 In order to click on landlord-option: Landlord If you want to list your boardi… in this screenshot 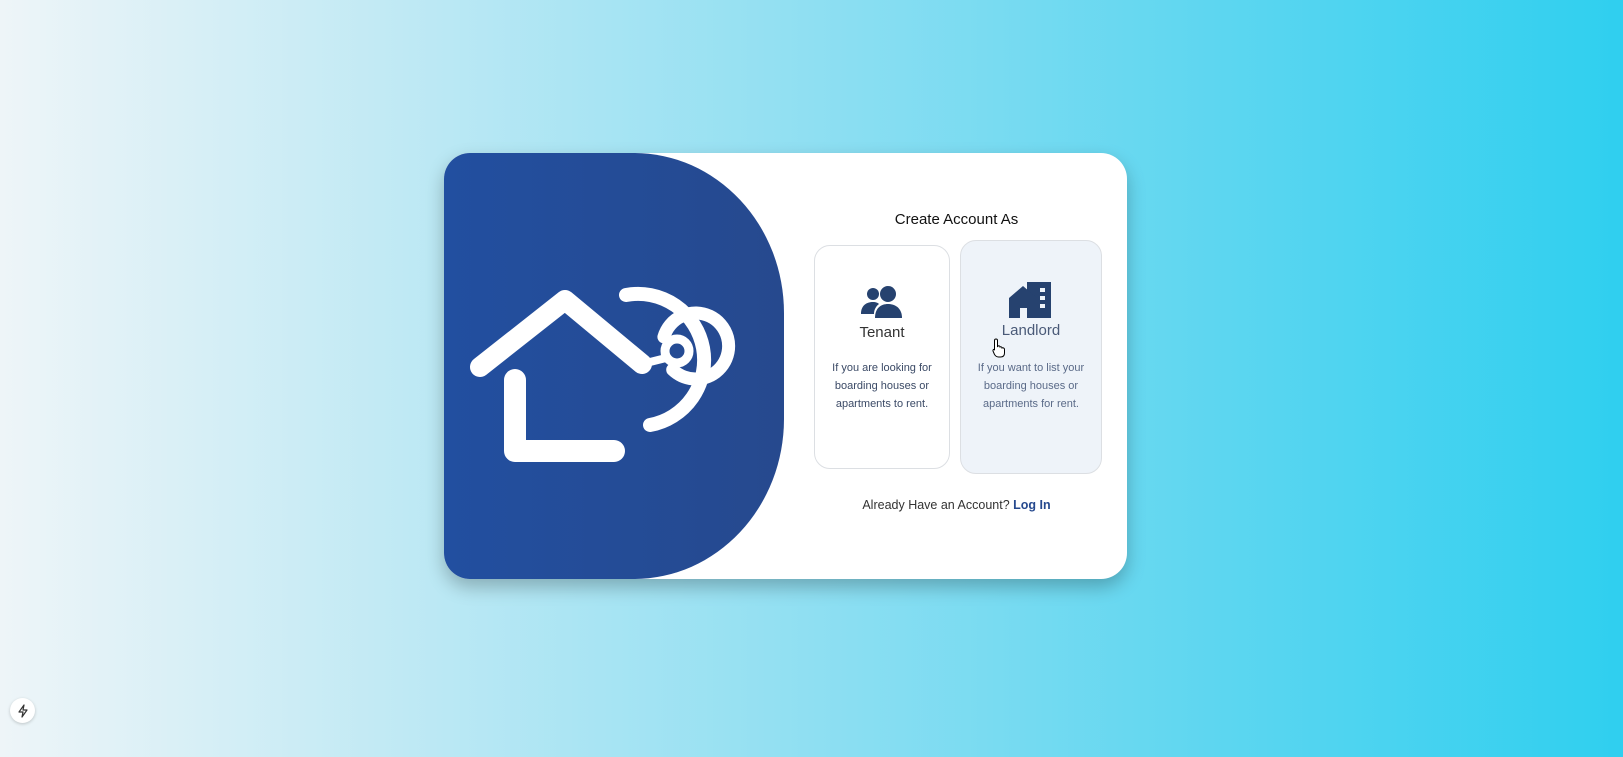, I will do `click(1031, 357)`.